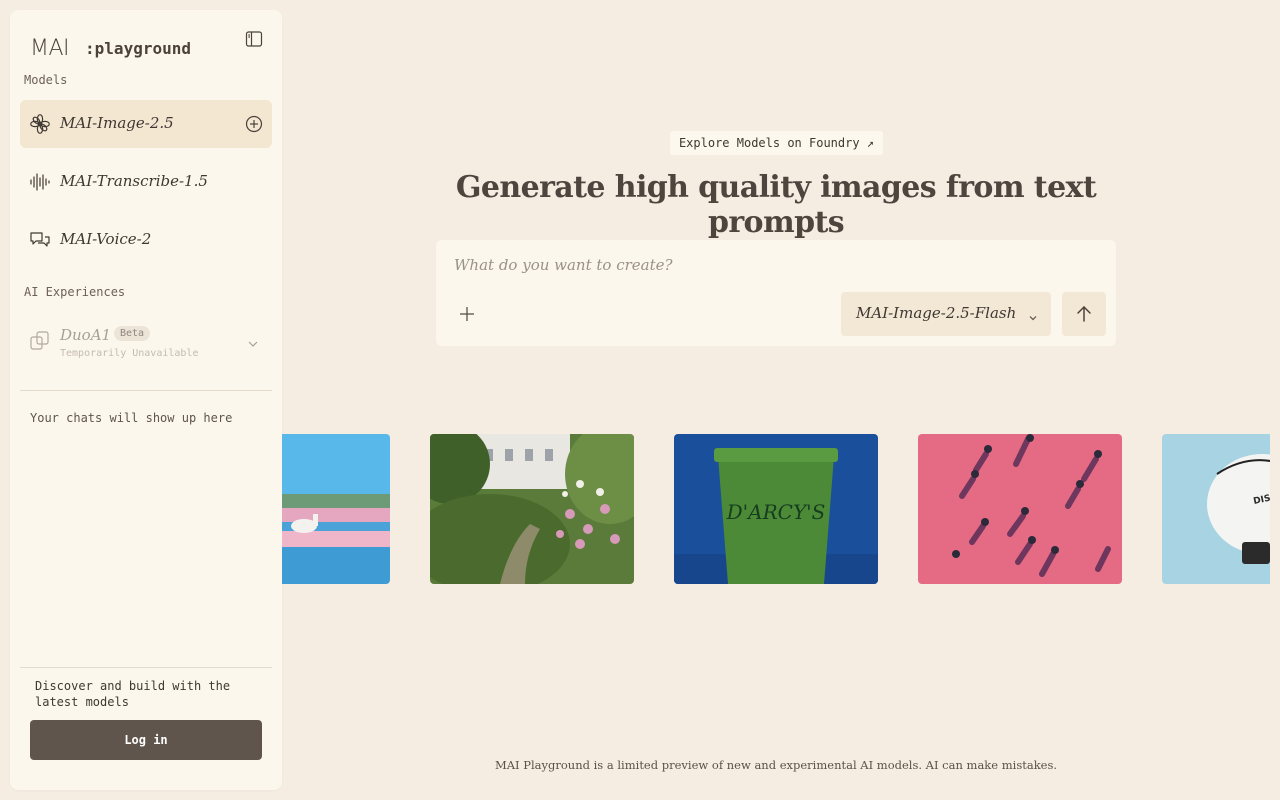  I want to click on brand-subtitle: :playground, so click(138, 48).